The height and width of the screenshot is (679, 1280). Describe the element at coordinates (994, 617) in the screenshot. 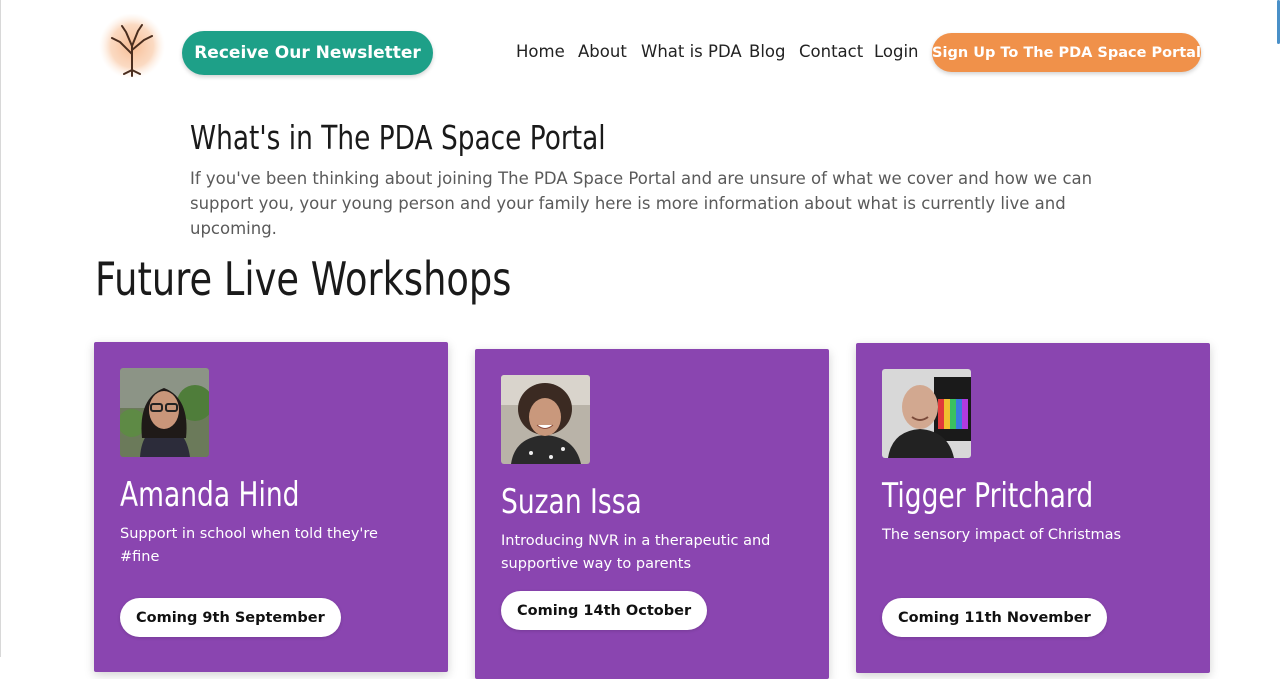

I see `workshop-date-button: Coming 11th November` at that location.